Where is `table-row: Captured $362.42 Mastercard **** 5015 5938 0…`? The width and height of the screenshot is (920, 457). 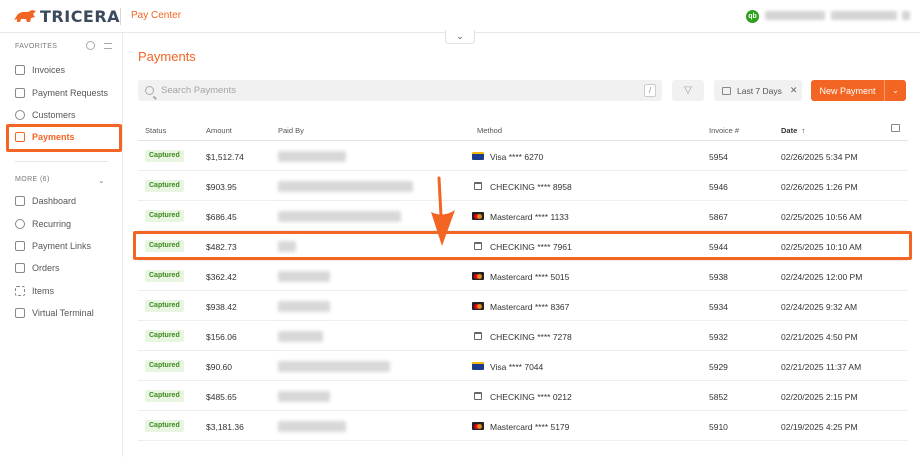
table-row: Captured $362.42 Mastercard **** 5015 5938 0… is located at coordinates (523, 276).